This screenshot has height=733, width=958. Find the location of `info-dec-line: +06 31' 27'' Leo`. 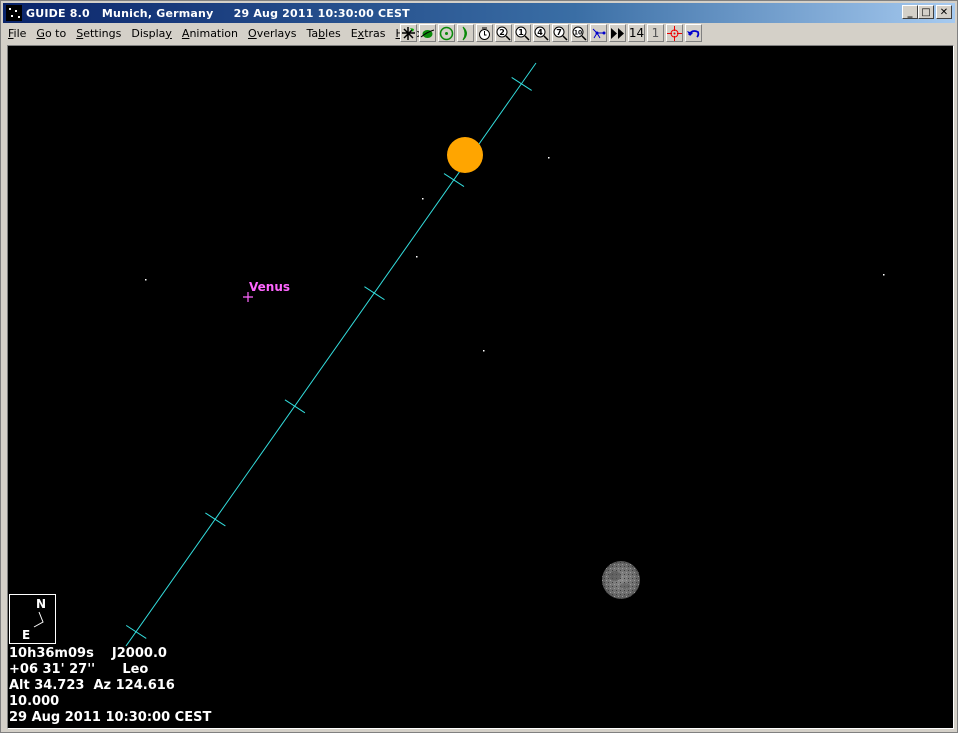

info-dec-line: +06 31' 27'' Leo is located at coordinates (78, 670).